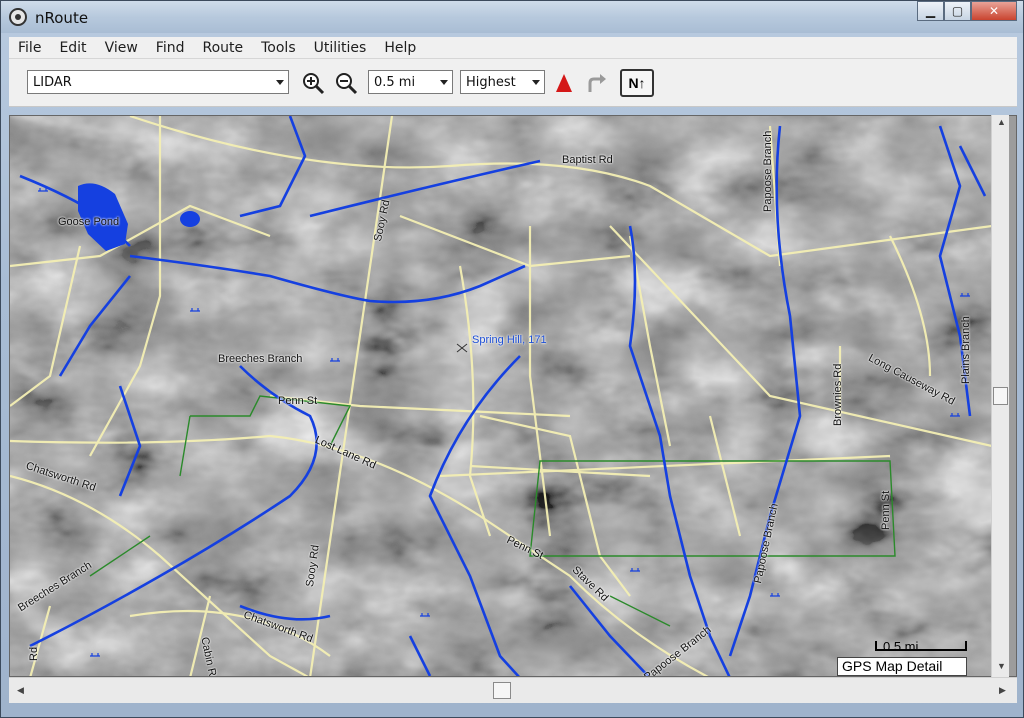 The height and width of the screenshot is (718, 1024). What do you see at coordinates (170, 48) in the screenshot?
I see `menu-find: Find` at bounding box center [170, 48].